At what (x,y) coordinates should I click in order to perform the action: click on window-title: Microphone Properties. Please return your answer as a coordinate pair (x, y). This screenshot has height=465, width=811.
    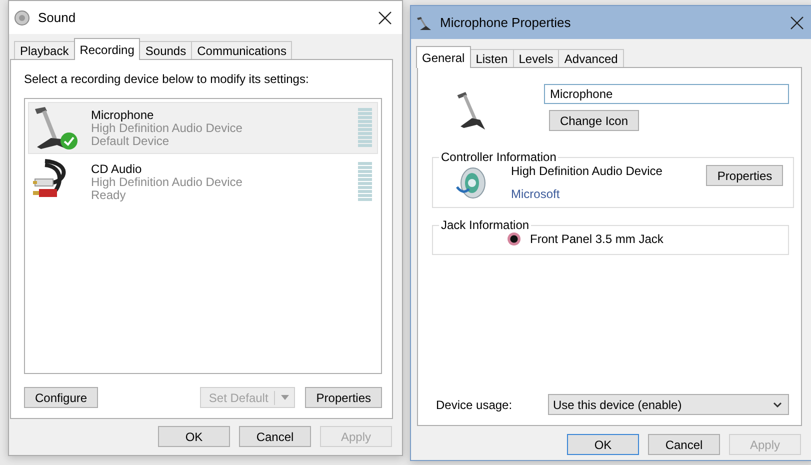
    Looking at the image, I should click on (506, 22).